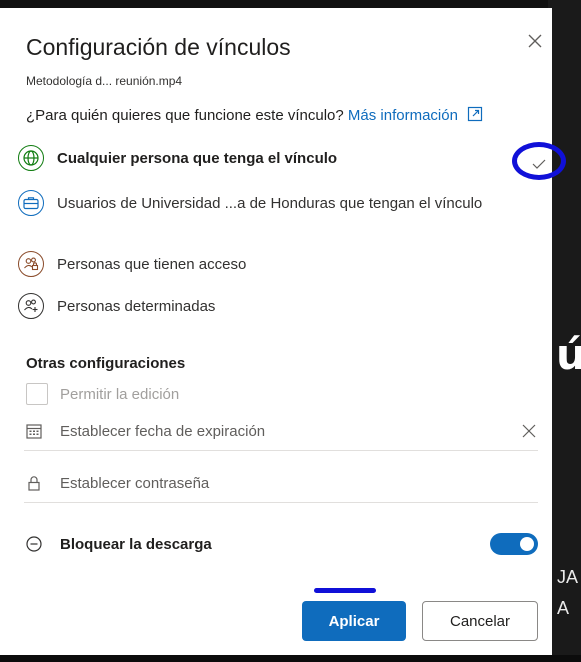 Image resolution: width=581 pixels, height=662 pixels. I want to click on block-download-toggle, so click(514, 544).